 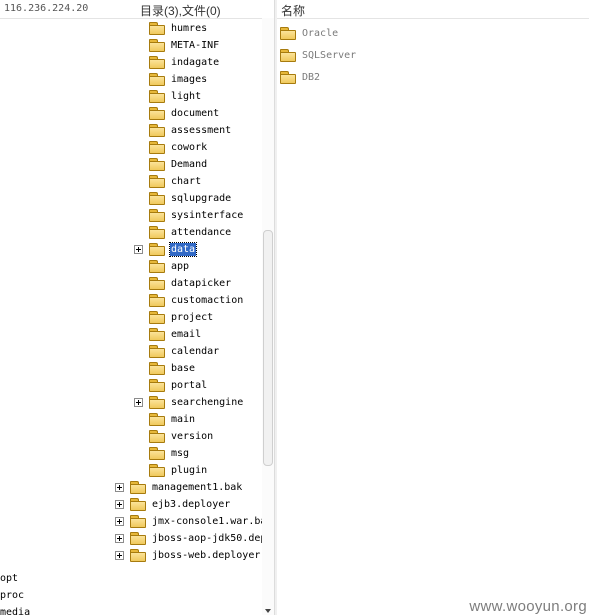 I want to click on tree-folder-item: sysinterface, so click(x=196, y=215).